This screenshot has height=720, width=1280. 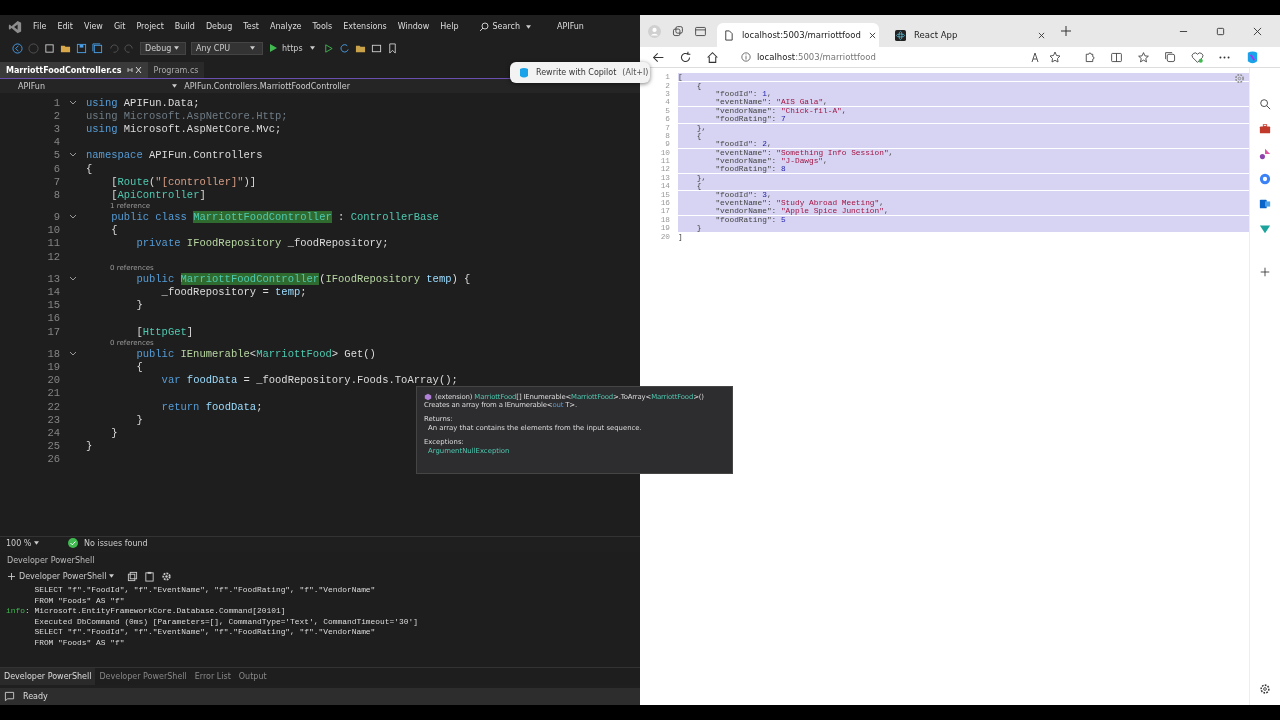 What do you see at coordinates (53, 331) in the screenshot?
I see `line-number: 17` at bounding box center [53, 331].